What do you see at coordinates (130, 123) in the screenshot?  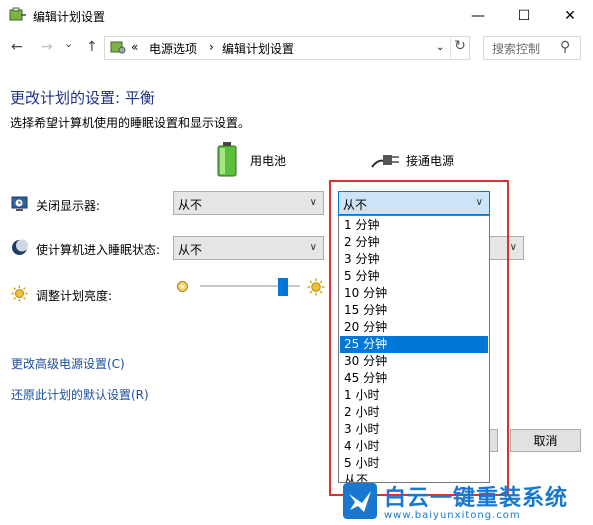 I see `page-subtitle: 选择希望计算机使用的睡眠设置和显示设置。` at bounding box center [130, 123].